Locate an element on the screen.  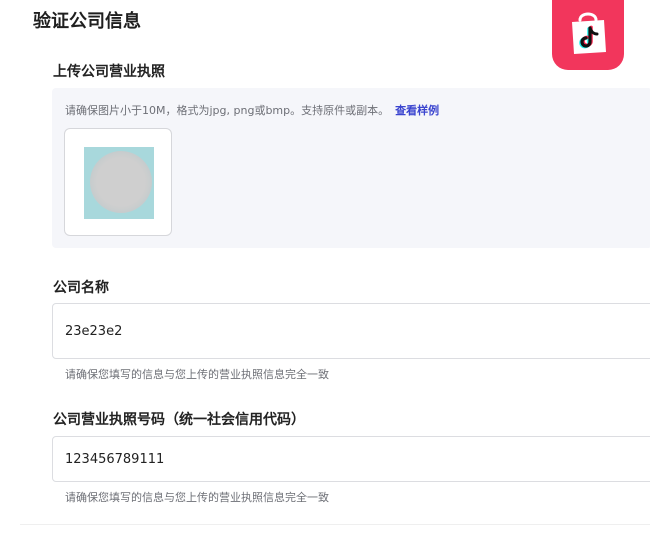
license-number-input: 123456789111 is located at coordinates (351, 459).